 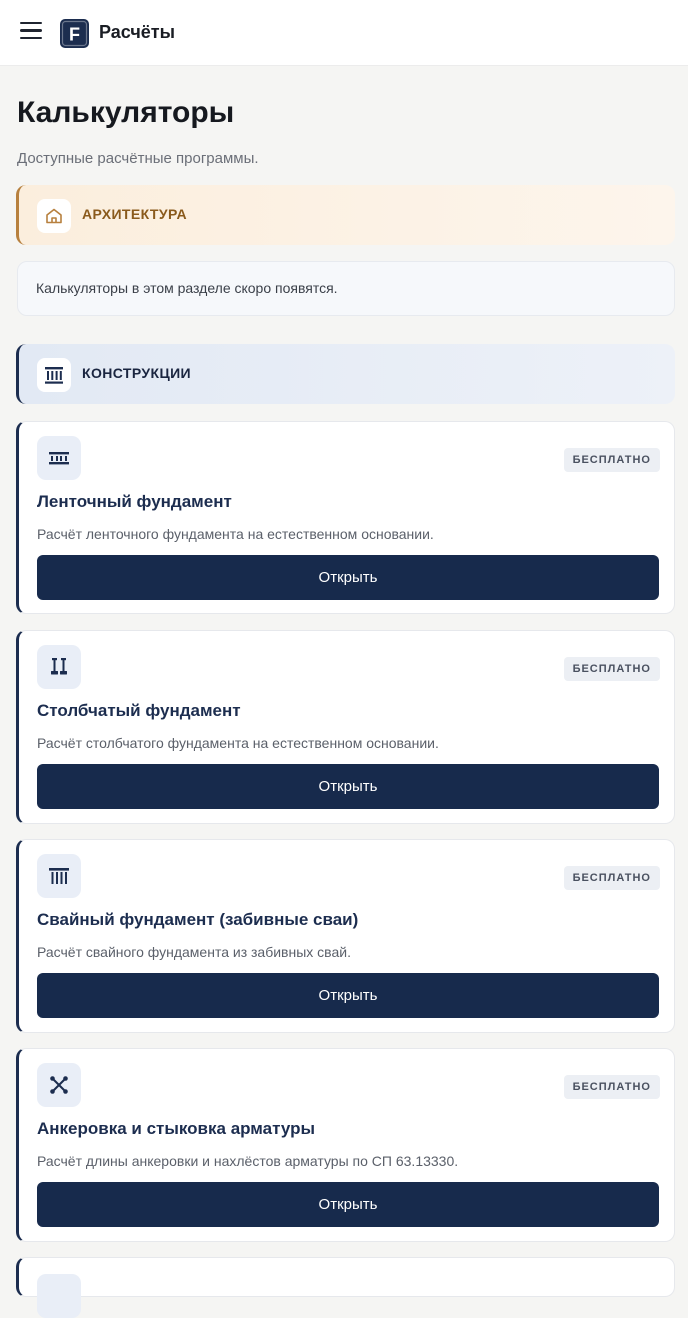 What do you see at coordinates (137, 373) in the screenshot?
I see `section-label-constructions: КОНСТРУКЦИИ` at bounding box center [137, 373].